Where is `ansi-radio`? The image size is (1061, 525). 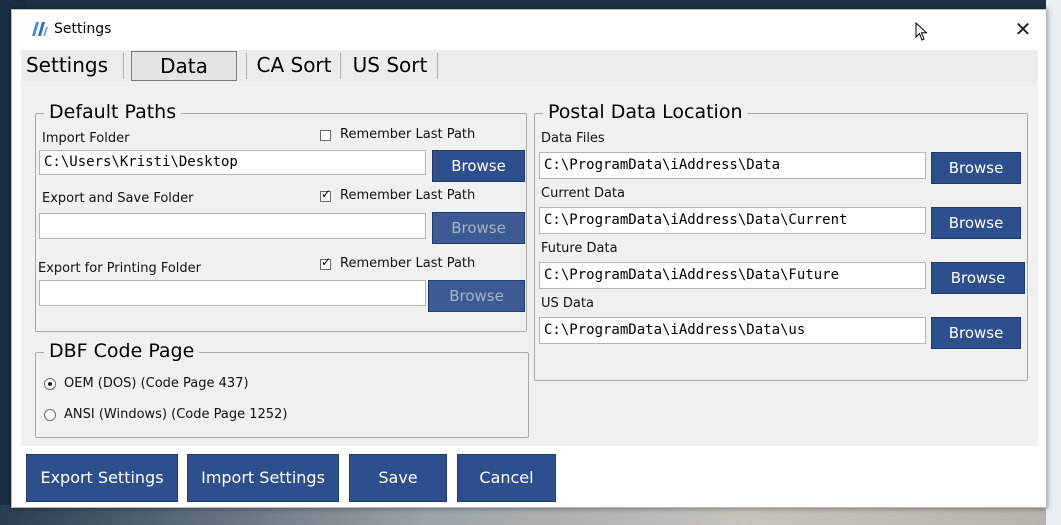
ansi-radio is located at coordinates (50, 415).